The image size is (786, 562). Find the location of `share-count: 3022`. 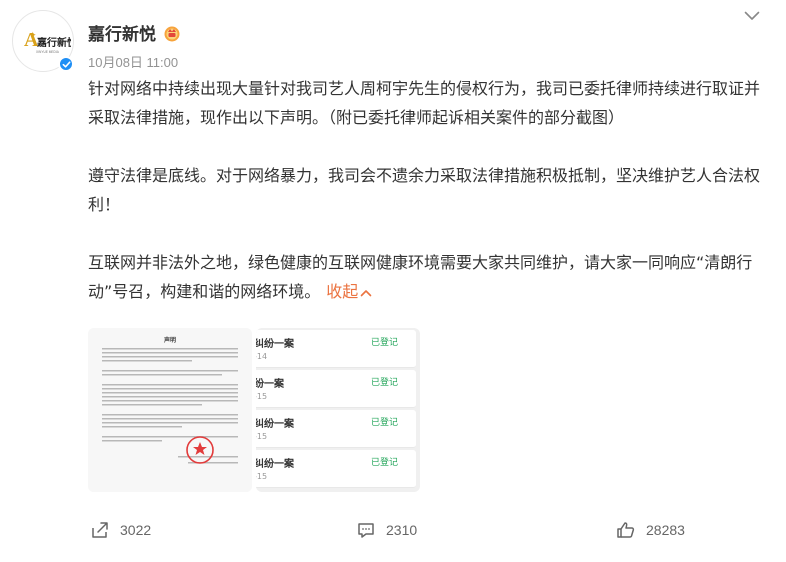

share-count: 3022 is located at coordinates (136, 530).